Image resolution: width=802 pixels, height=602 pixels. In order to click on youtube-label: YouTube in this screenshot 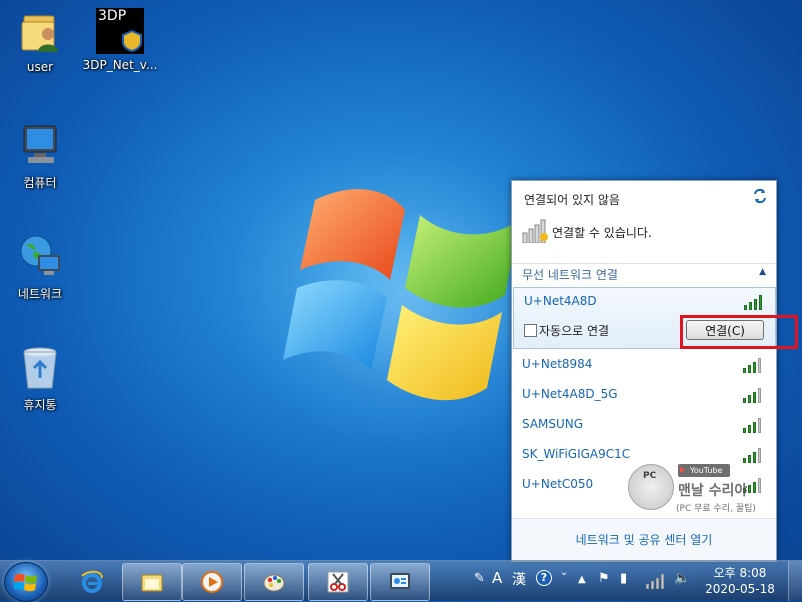, I will do `click(706, 470)`.